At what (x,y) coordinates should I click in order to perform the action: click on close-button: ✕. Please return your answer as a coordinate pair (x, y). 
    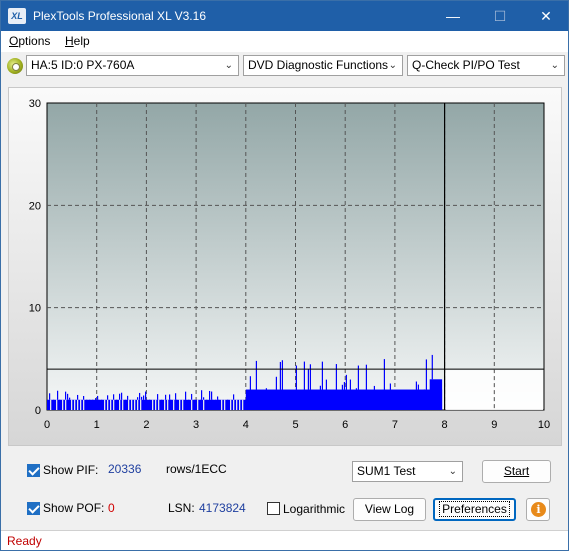
    Looking at the image, I should click on (546, 16).